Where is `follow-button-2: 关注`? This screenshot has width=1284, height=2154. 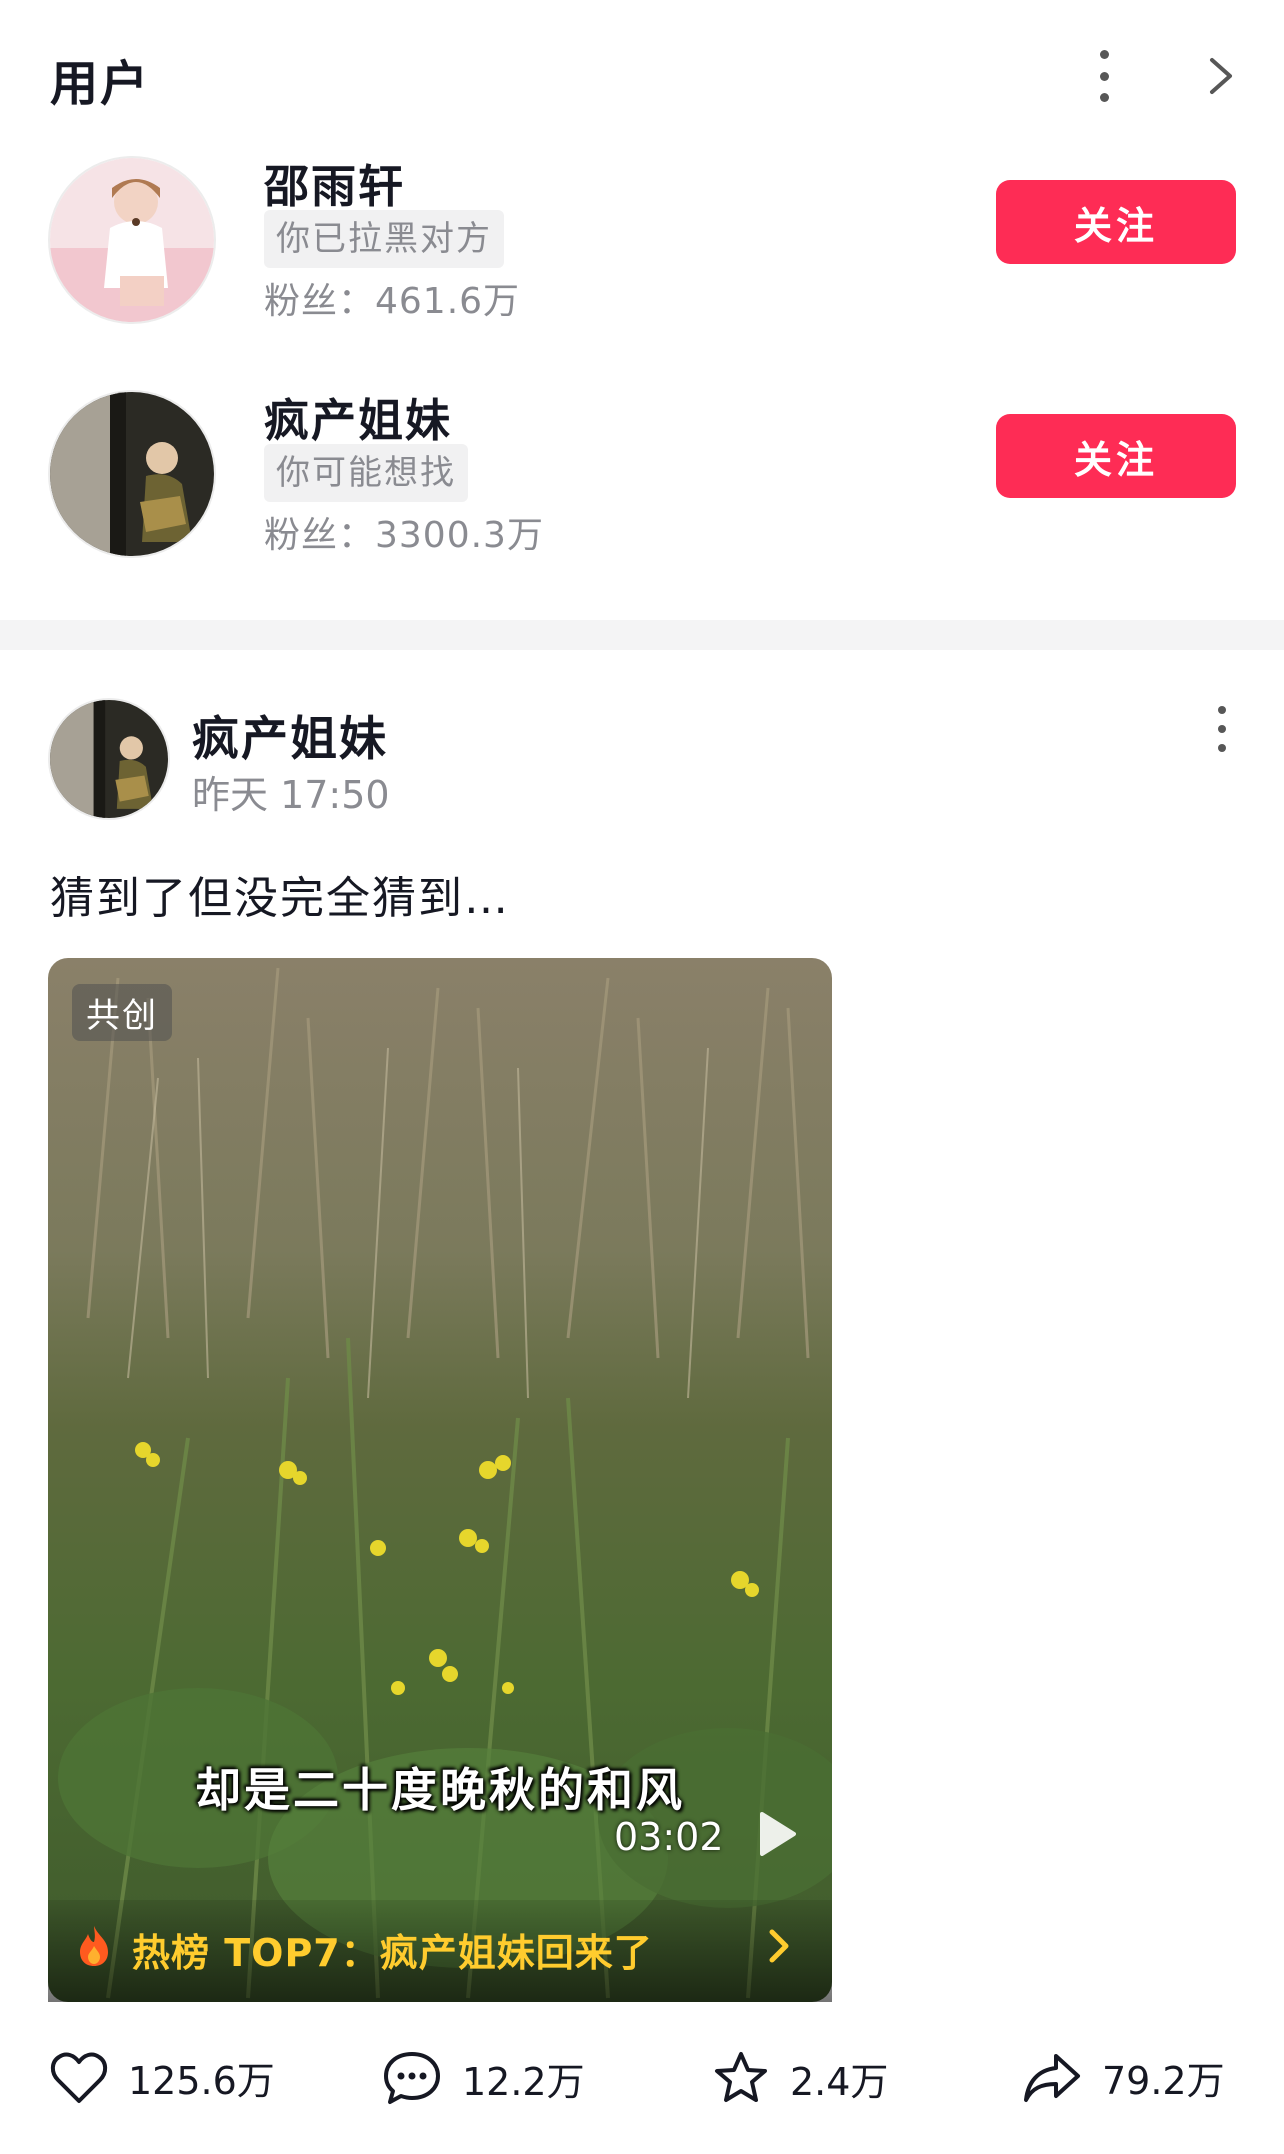
follow-button-2: 关注 is located at coordinates (1116, 456).